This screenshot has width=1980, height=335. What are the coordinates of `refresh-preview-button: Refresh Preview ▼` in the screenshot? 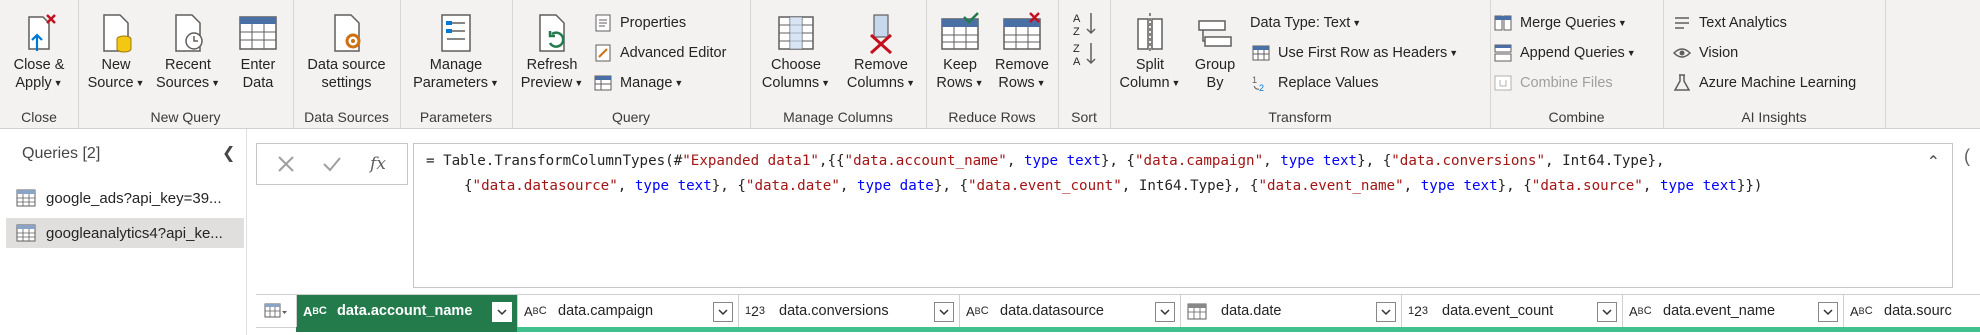 It's located at (552, 51).